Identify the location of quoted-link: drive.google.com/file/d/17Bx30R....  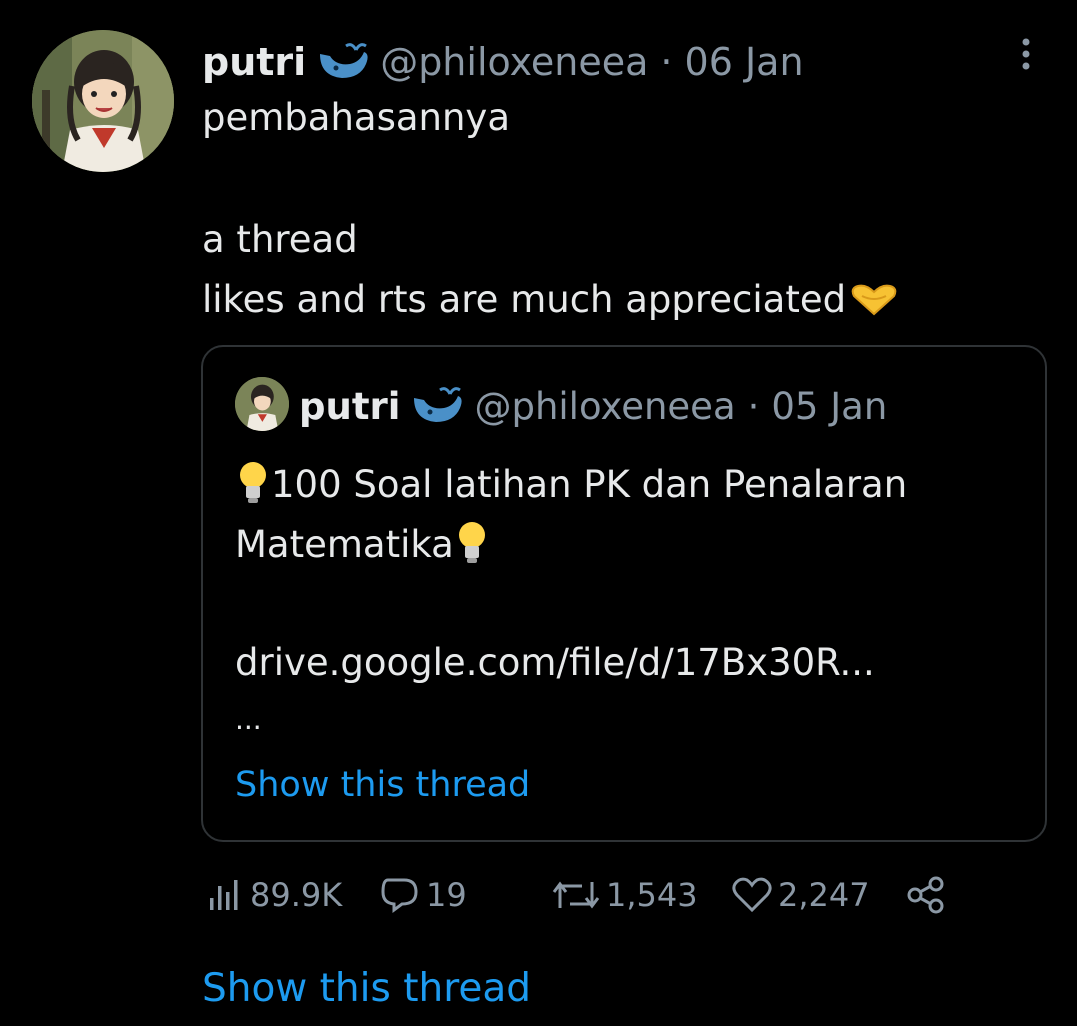
(555, 662).